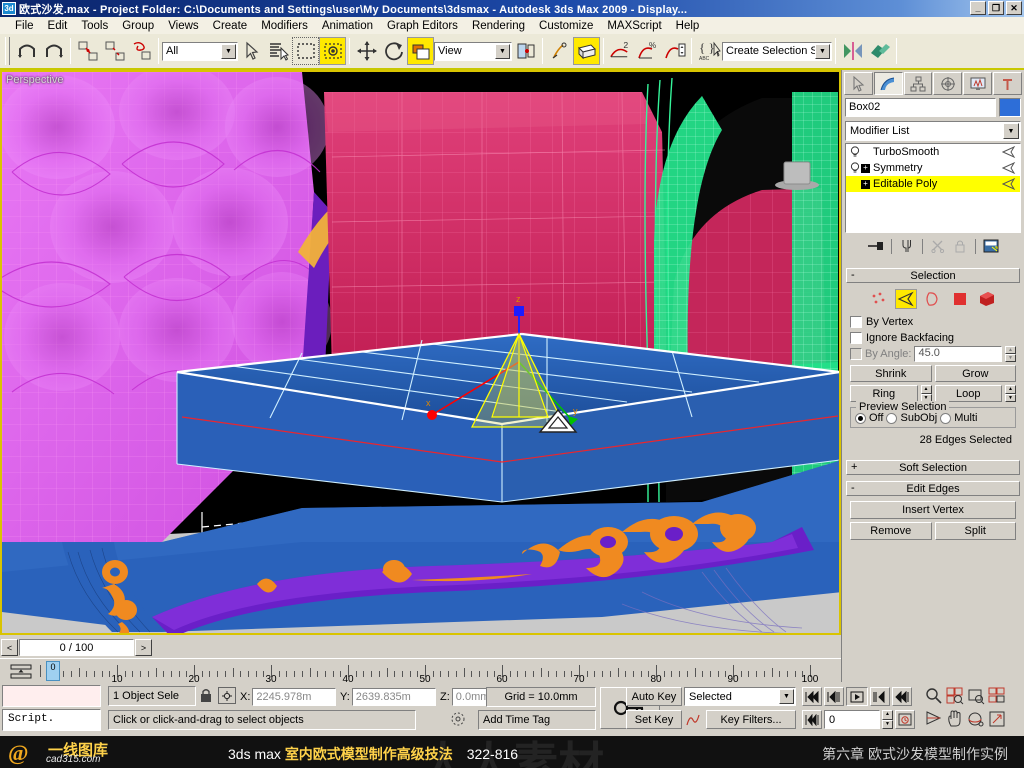 This screenshot has width=1024, height=768. I want to click on border-level-button, so click(933, 299).